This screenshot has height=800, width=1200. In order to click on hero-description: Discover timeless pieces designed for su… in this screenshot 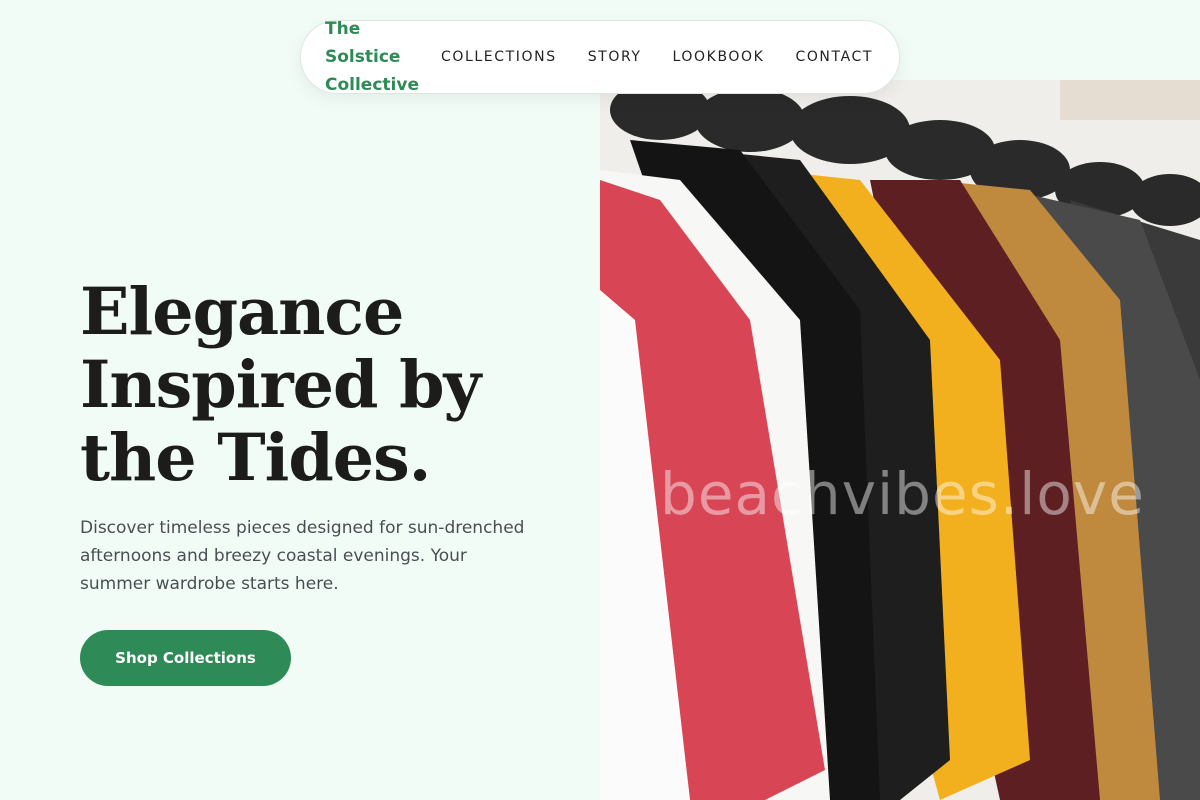, I will do `click(302, 556)`.